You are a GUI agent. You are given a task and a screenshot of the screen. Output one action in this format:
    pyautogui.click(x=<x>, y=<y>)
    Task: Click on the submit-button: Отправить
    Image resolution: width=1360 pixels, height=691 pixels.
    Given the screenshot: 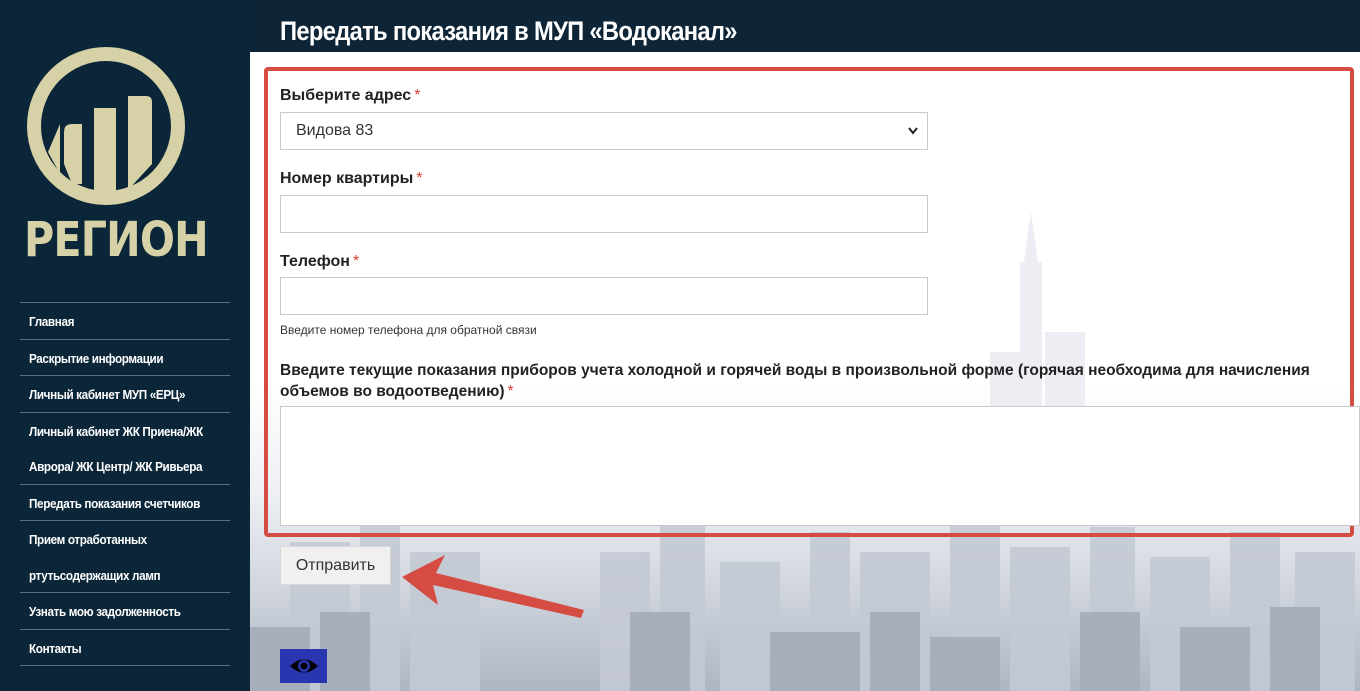 What is the action you would take?
    pyautogui.click(x=335, y=565)
    